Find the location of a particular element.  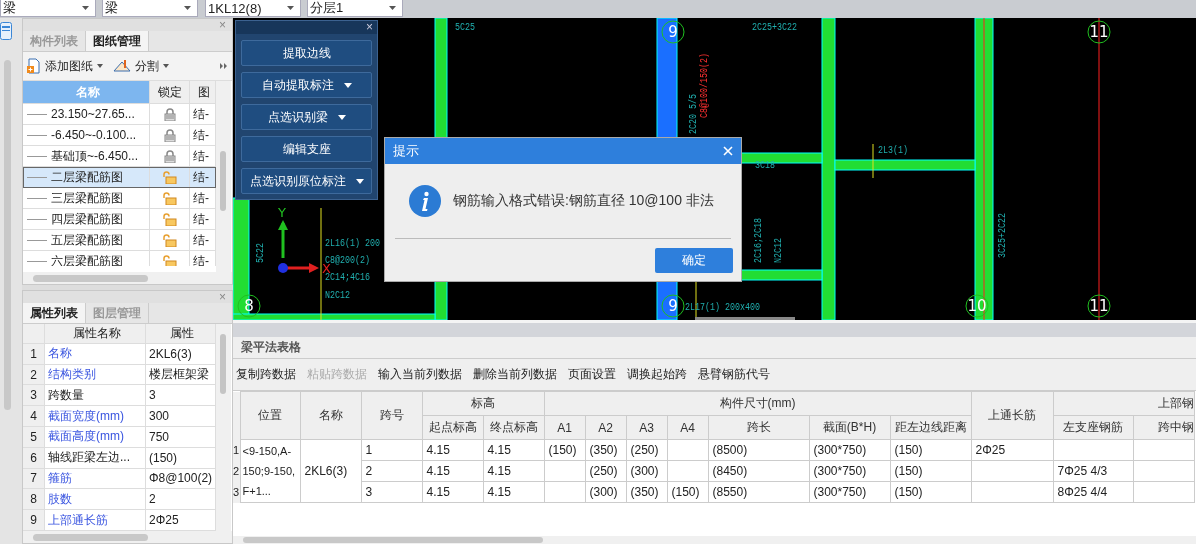

tool-button: 自动提取标注 is located at coordinates (306, 85).